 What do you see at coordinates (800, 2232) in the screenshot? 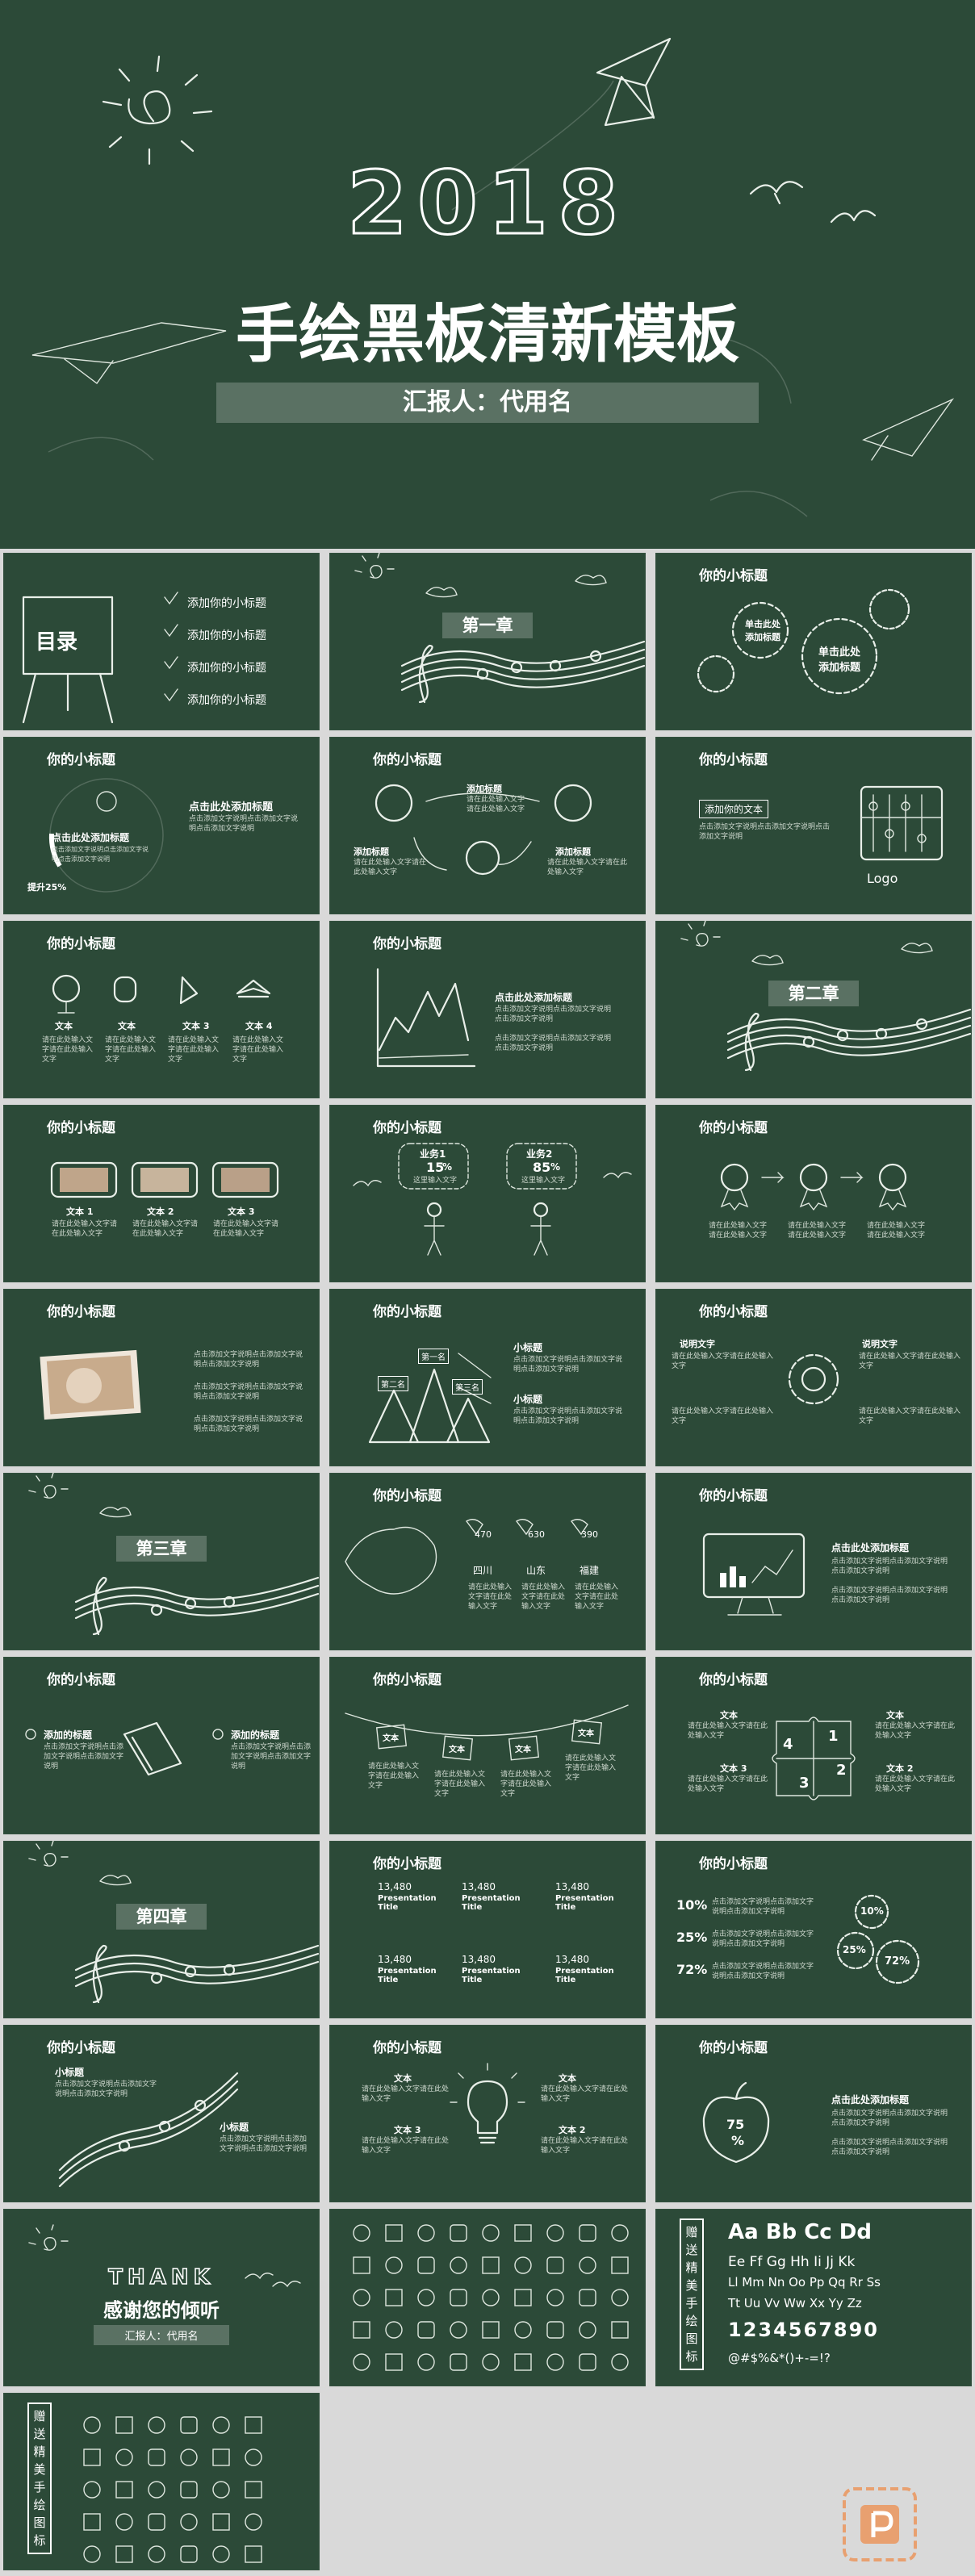
I see `letters-line: Aa Bb Cc Dd` at bounding box center [800, 2232].